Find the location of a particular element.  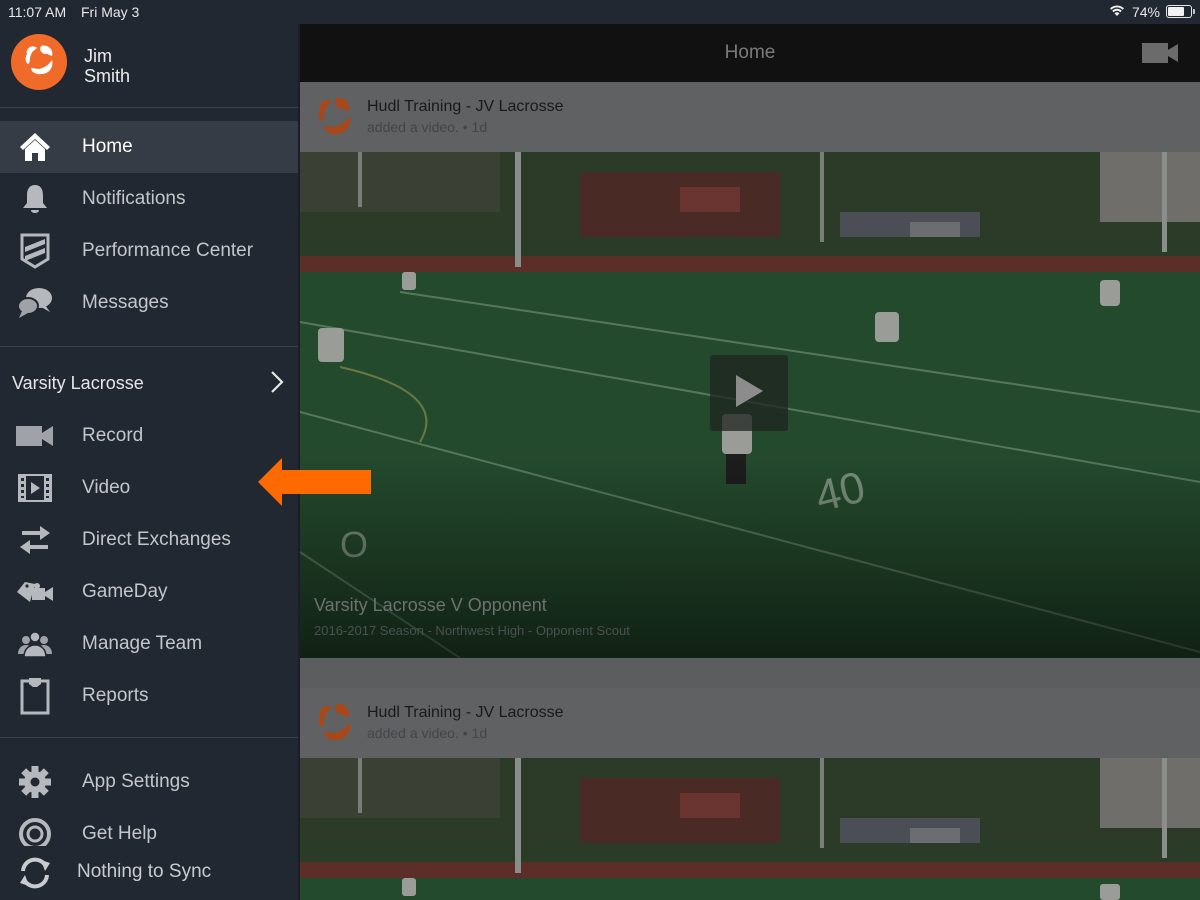

page-title: Home is located at coordinates (750, 52).